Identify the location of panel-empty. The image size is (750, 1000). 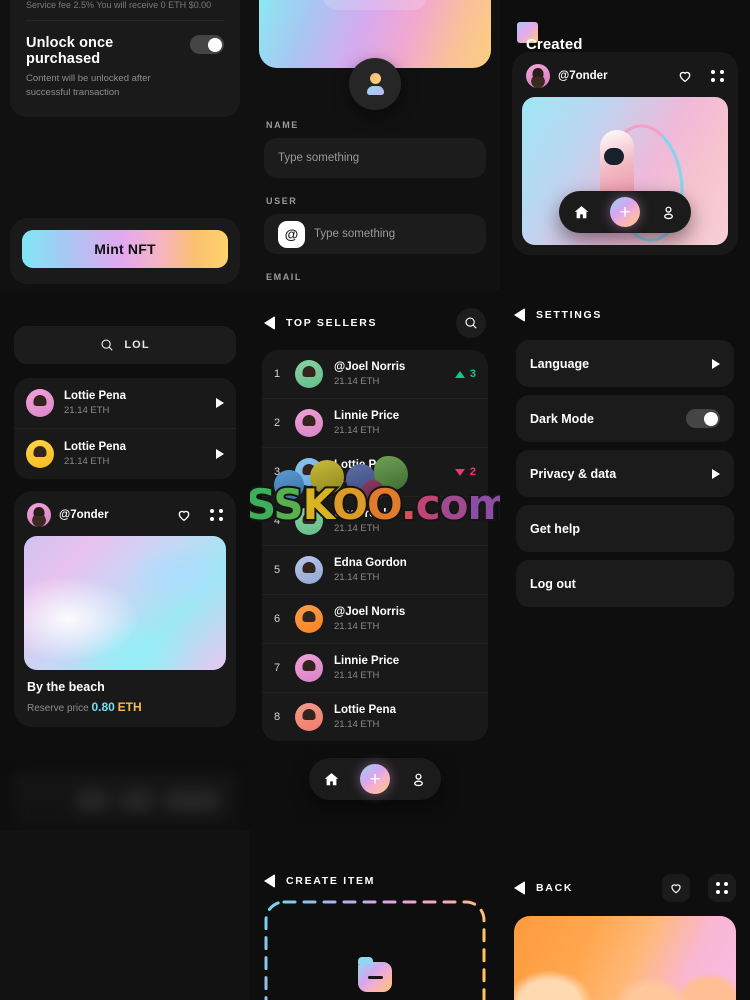
(125, 915).